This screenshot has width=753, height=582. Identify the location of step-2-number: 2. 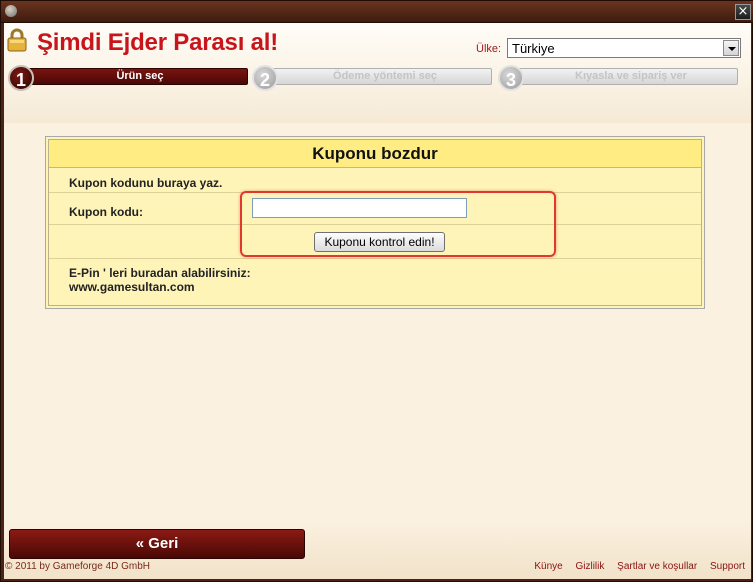
(265, 78).